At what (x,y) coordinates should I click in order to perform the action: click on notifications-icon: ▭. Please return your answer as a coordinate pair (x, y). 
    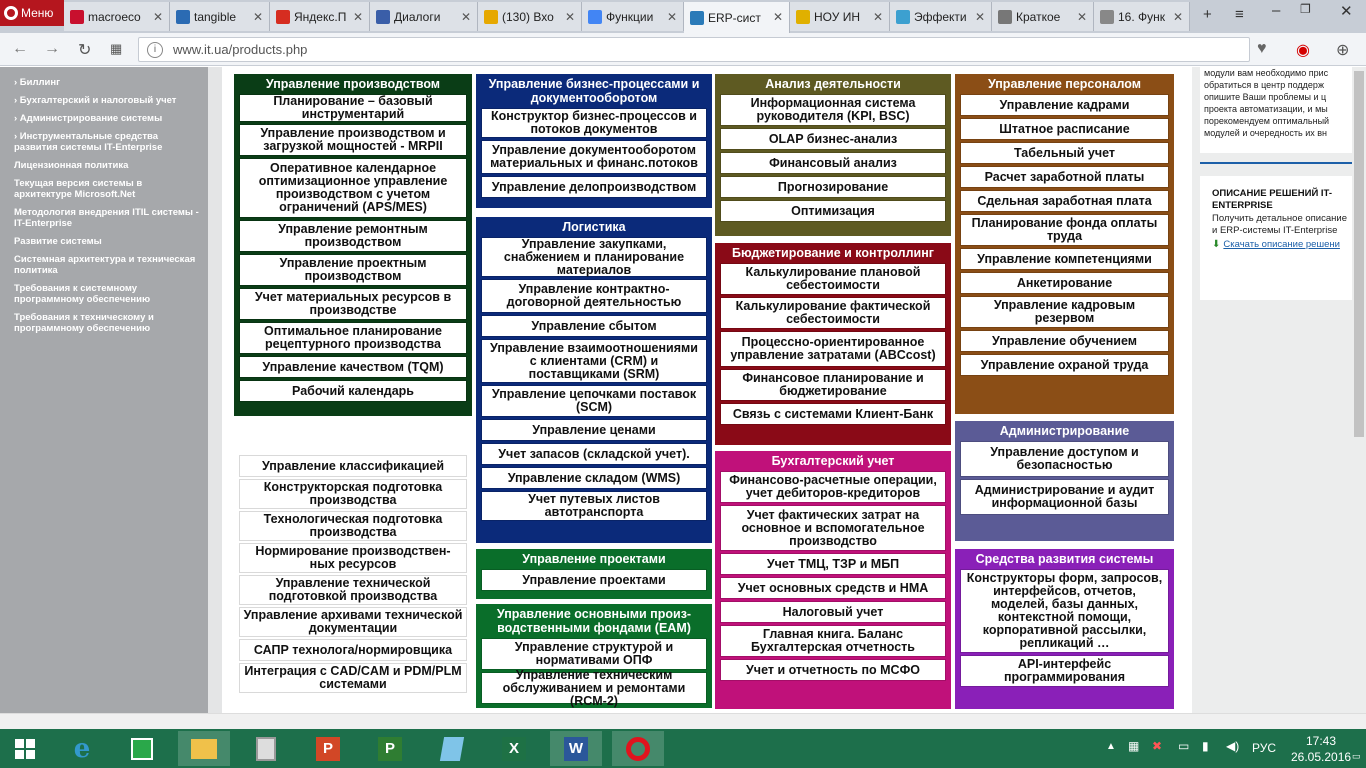
    Looking at the image, I should click on (1356, 756).